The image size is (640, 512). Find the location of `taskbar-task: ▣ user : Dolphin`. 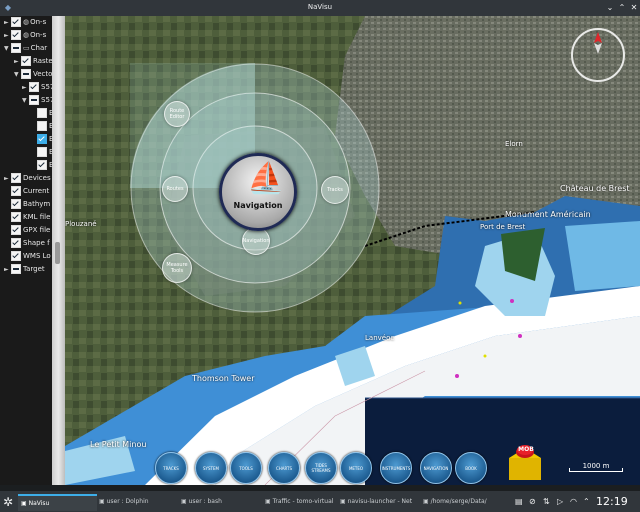

taskbar-task: ▣ user : Dolphin is located at coordinates (137, 501).